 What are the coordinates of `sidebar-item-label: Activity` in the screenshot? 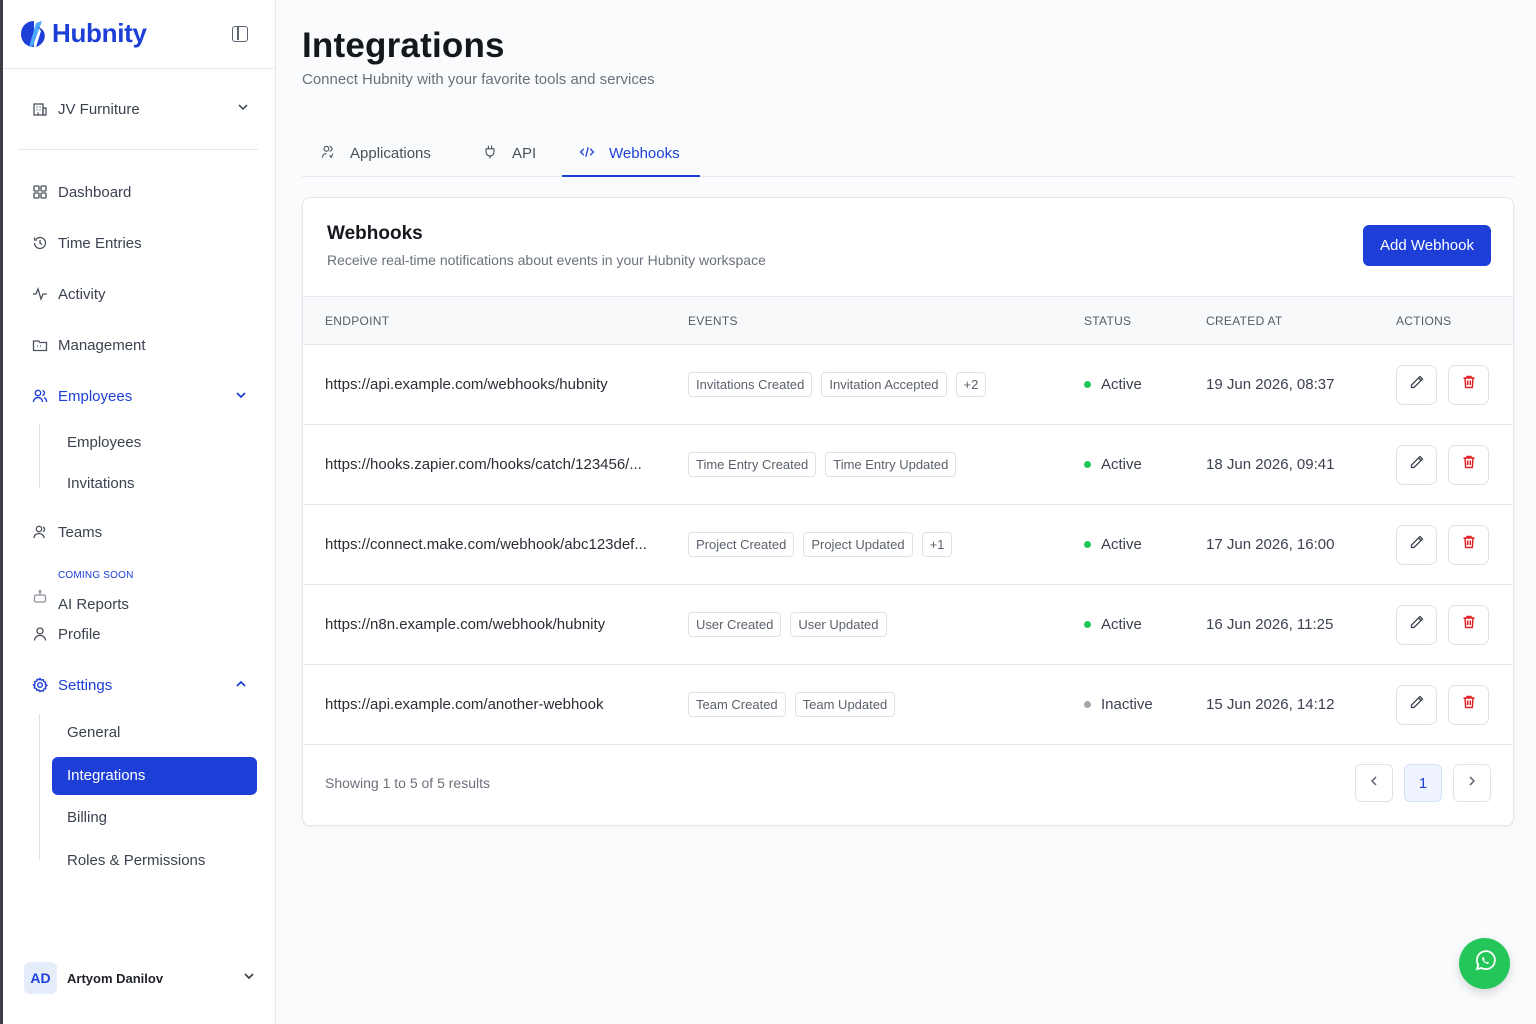 It's located at (82, 294).